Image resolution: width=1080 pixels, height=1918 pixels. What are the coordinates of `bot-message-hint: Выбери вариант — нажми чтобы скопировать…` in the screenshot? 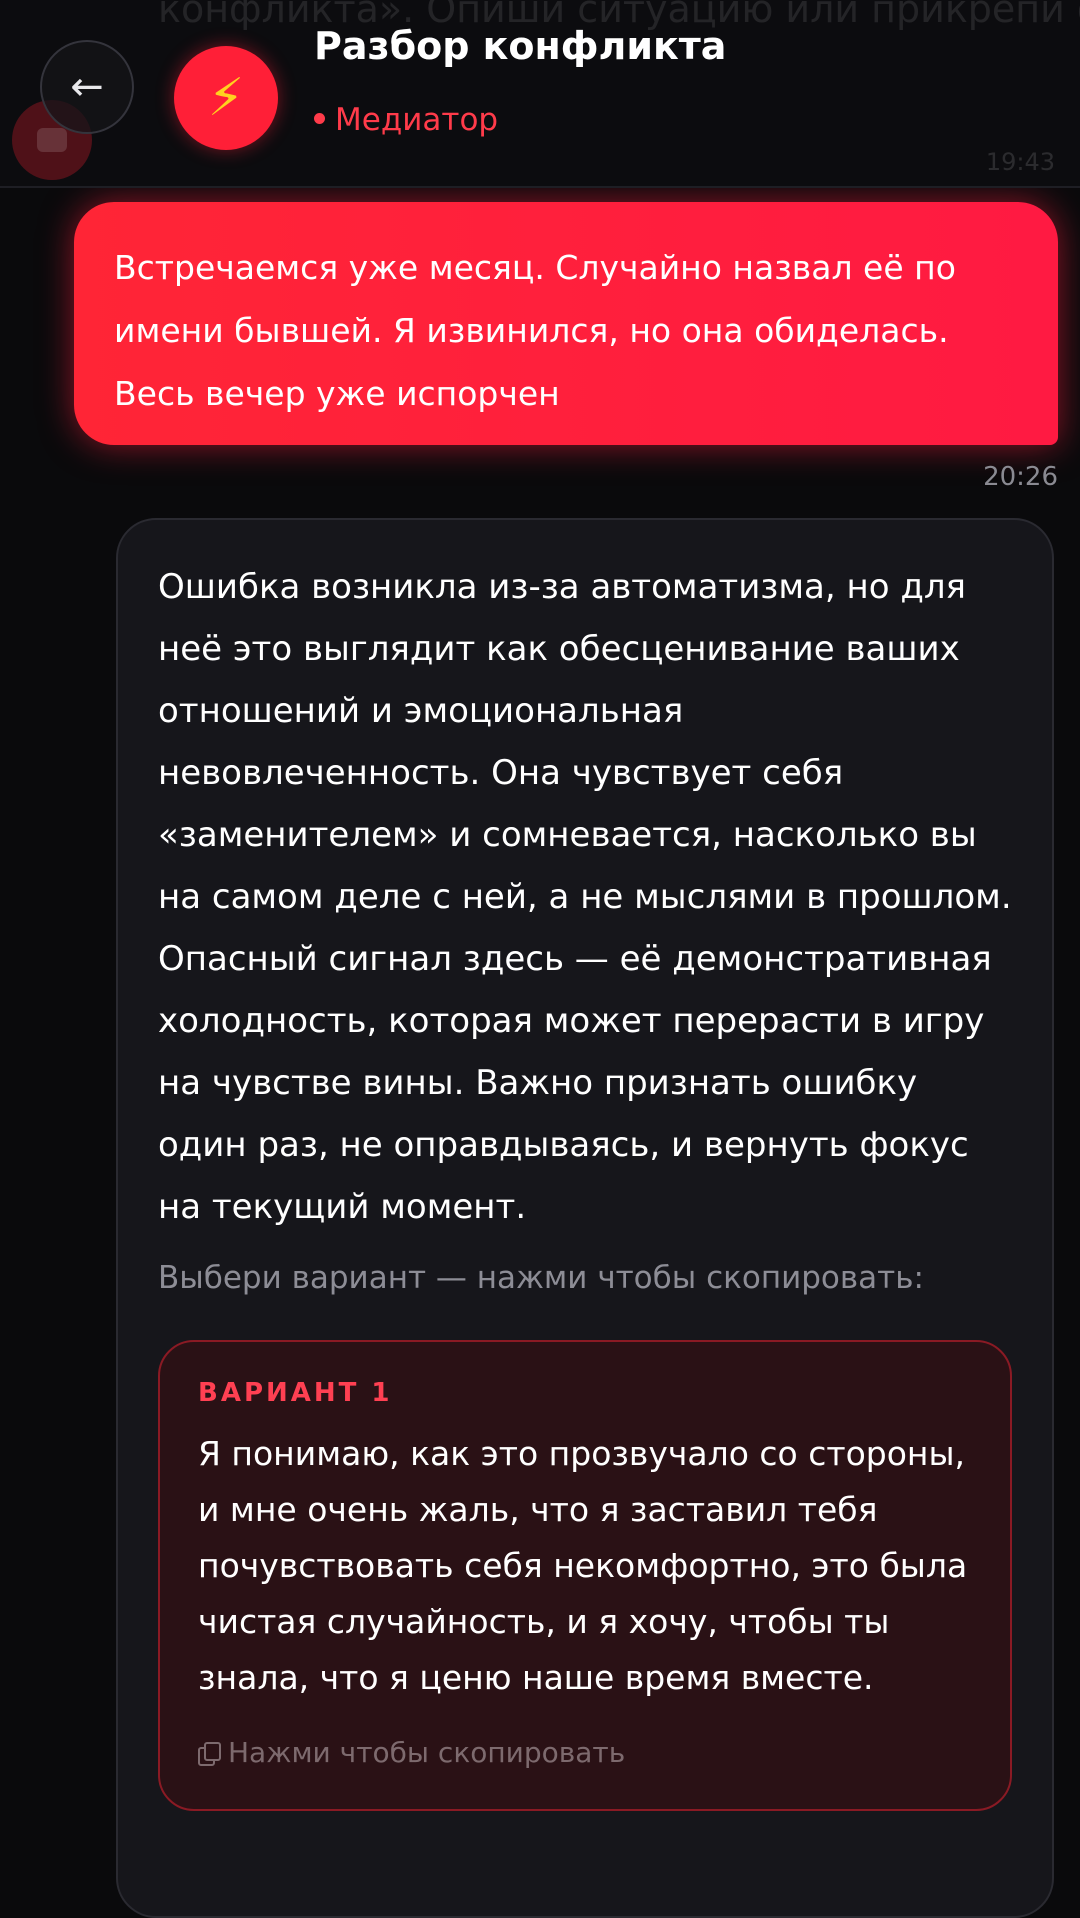 It's located at (541, 1278).